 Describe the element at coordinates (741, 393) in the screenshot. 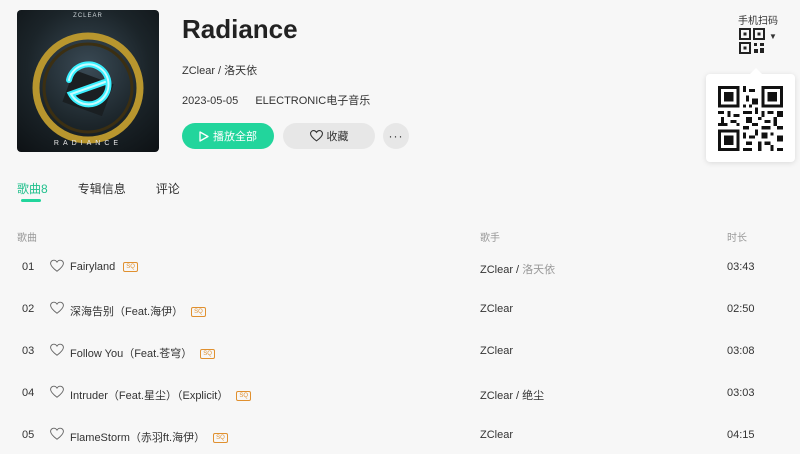

I see `track-duration: 03:03` at that location.